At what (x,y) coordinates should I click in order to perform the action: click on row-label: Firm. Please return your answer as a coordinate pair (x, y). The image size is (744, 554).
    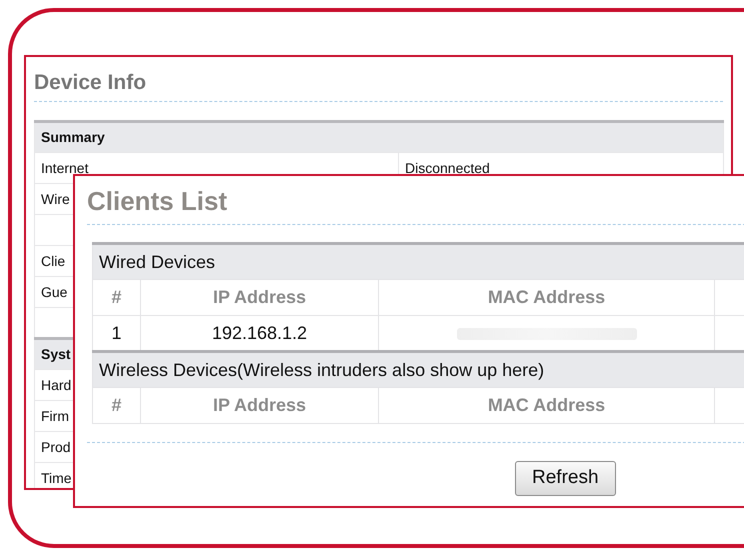
    Looking at the image, I should click on (55, 416).